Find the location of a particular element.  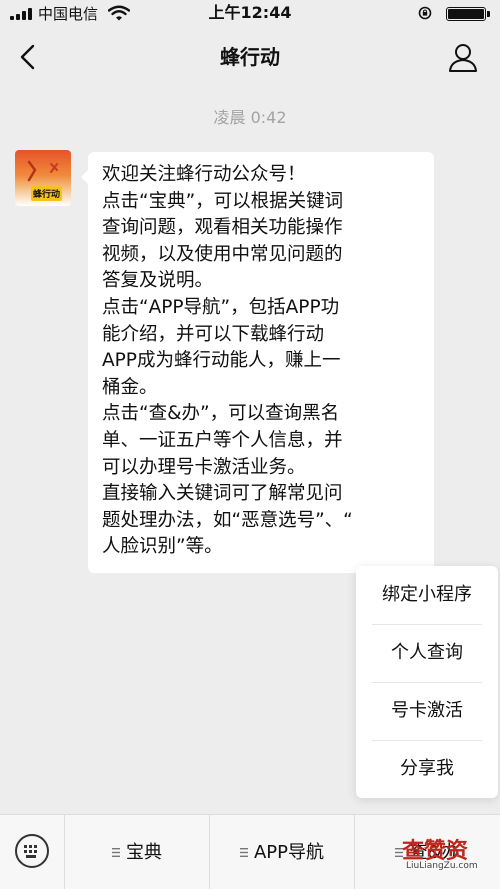

message-line: 可以办理号卡激活业务。 is located at coordinates (204, 467).